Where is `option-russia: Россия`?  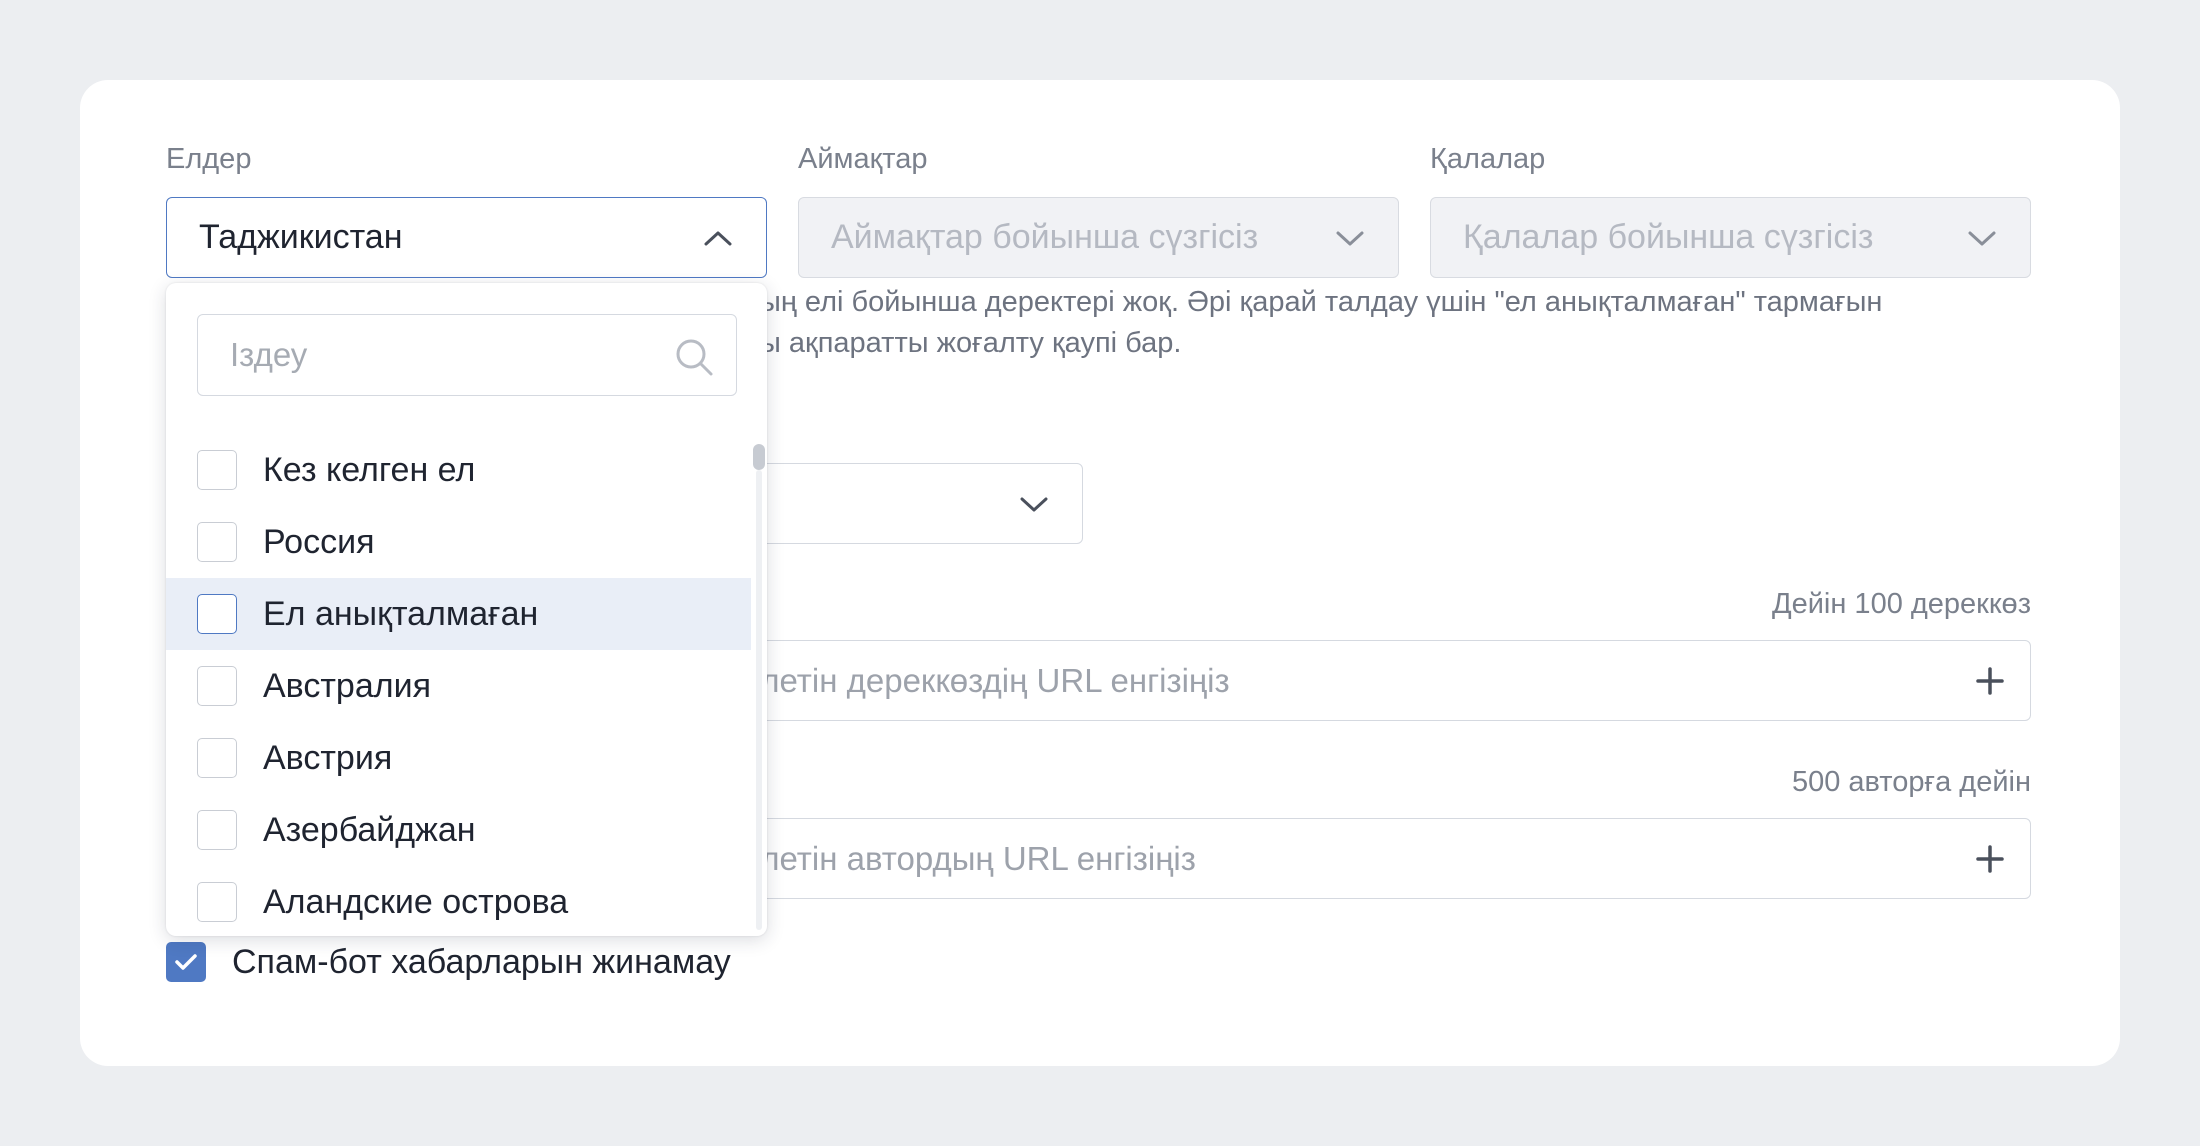
option-russia: Россия is located at coordinates (458, 542).